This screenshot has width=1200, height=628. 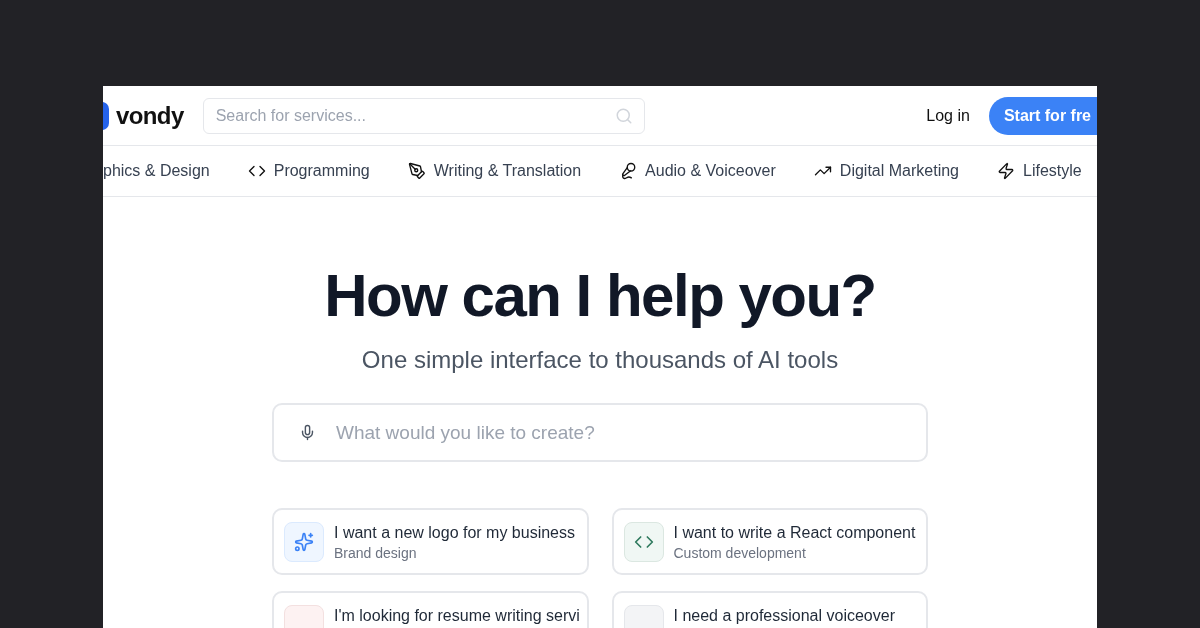 What do you see at coordinates (376, 553) in the screenshot?
I see `suggestion-subtitle: Brand design` at bounding box center [376, 553].